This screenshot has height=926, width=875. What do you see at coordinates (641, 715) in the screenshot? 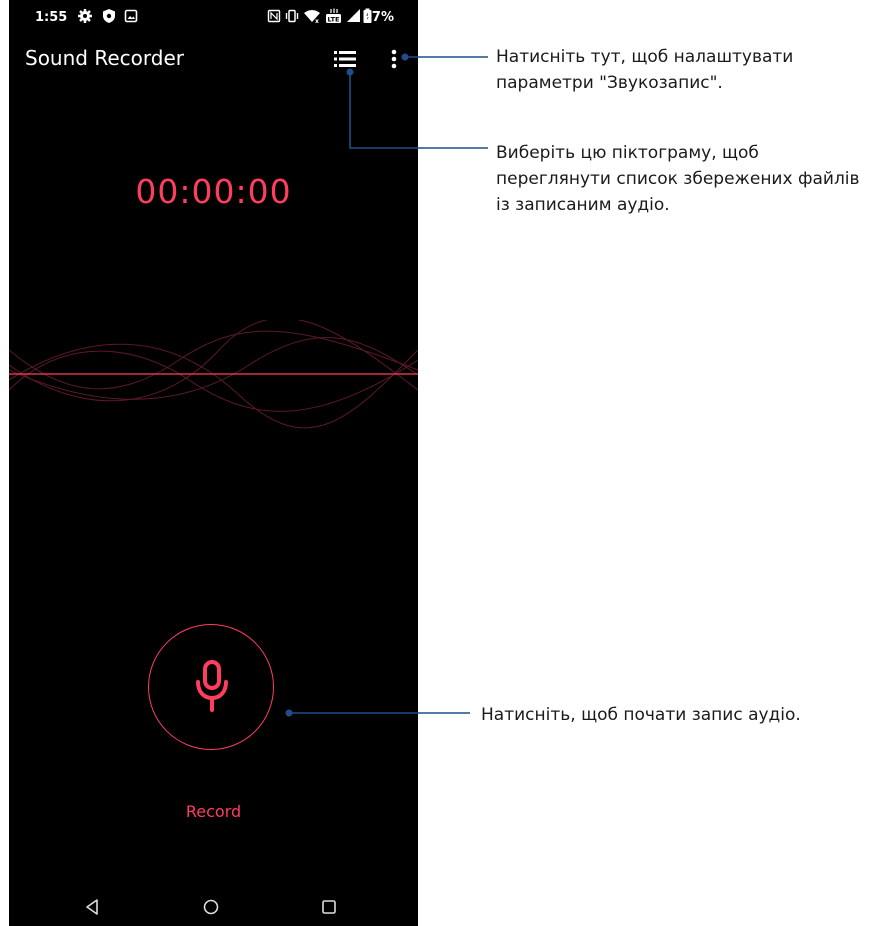
I see `callout-record: Натисніть, щоб почати запис аудіо.` at bounding box center [641, 715].